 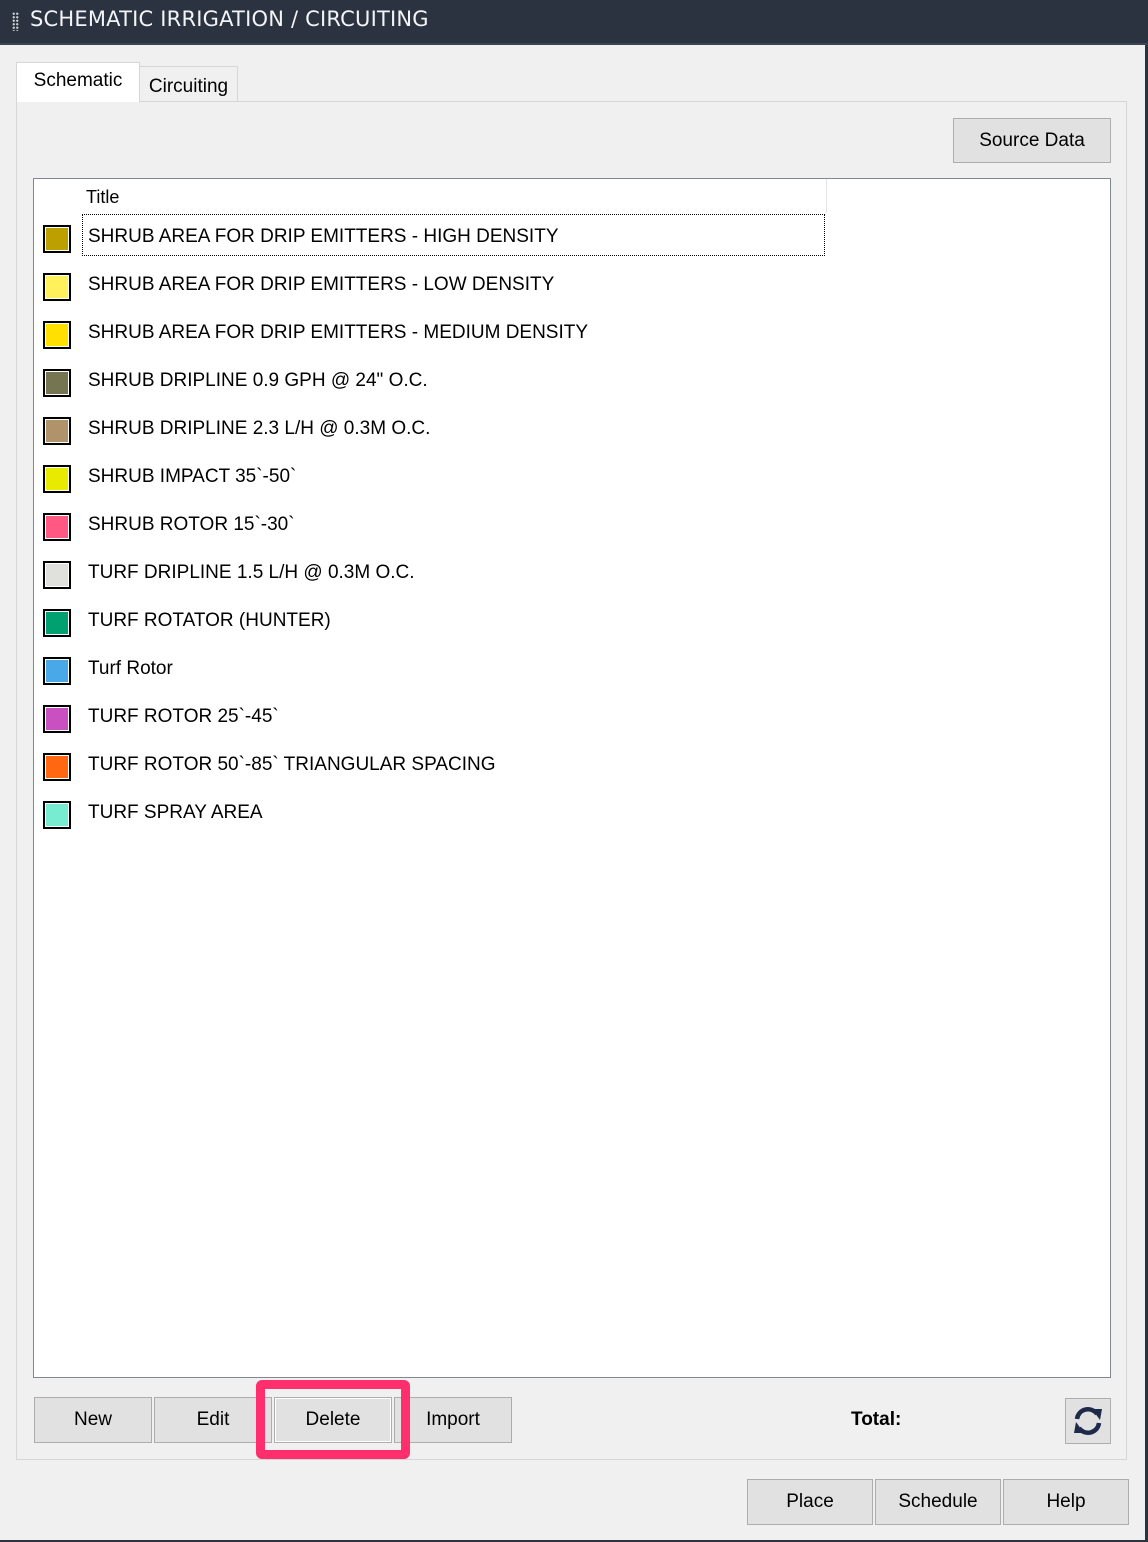 I want to click on list-item: SHRUB ROTOR 15`-30`, so click(x=572, y=529).